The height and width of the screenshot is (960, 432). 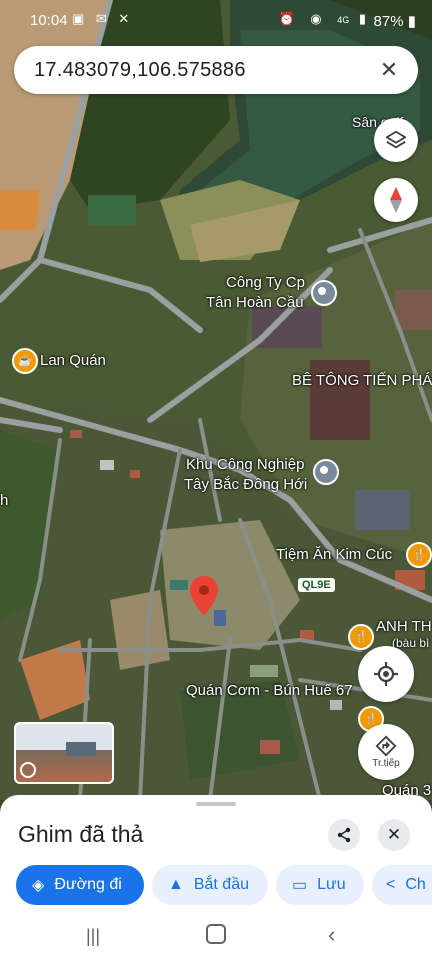 I want to click on directions-button: ◈ Đường đi, so click(x=80, y=885).